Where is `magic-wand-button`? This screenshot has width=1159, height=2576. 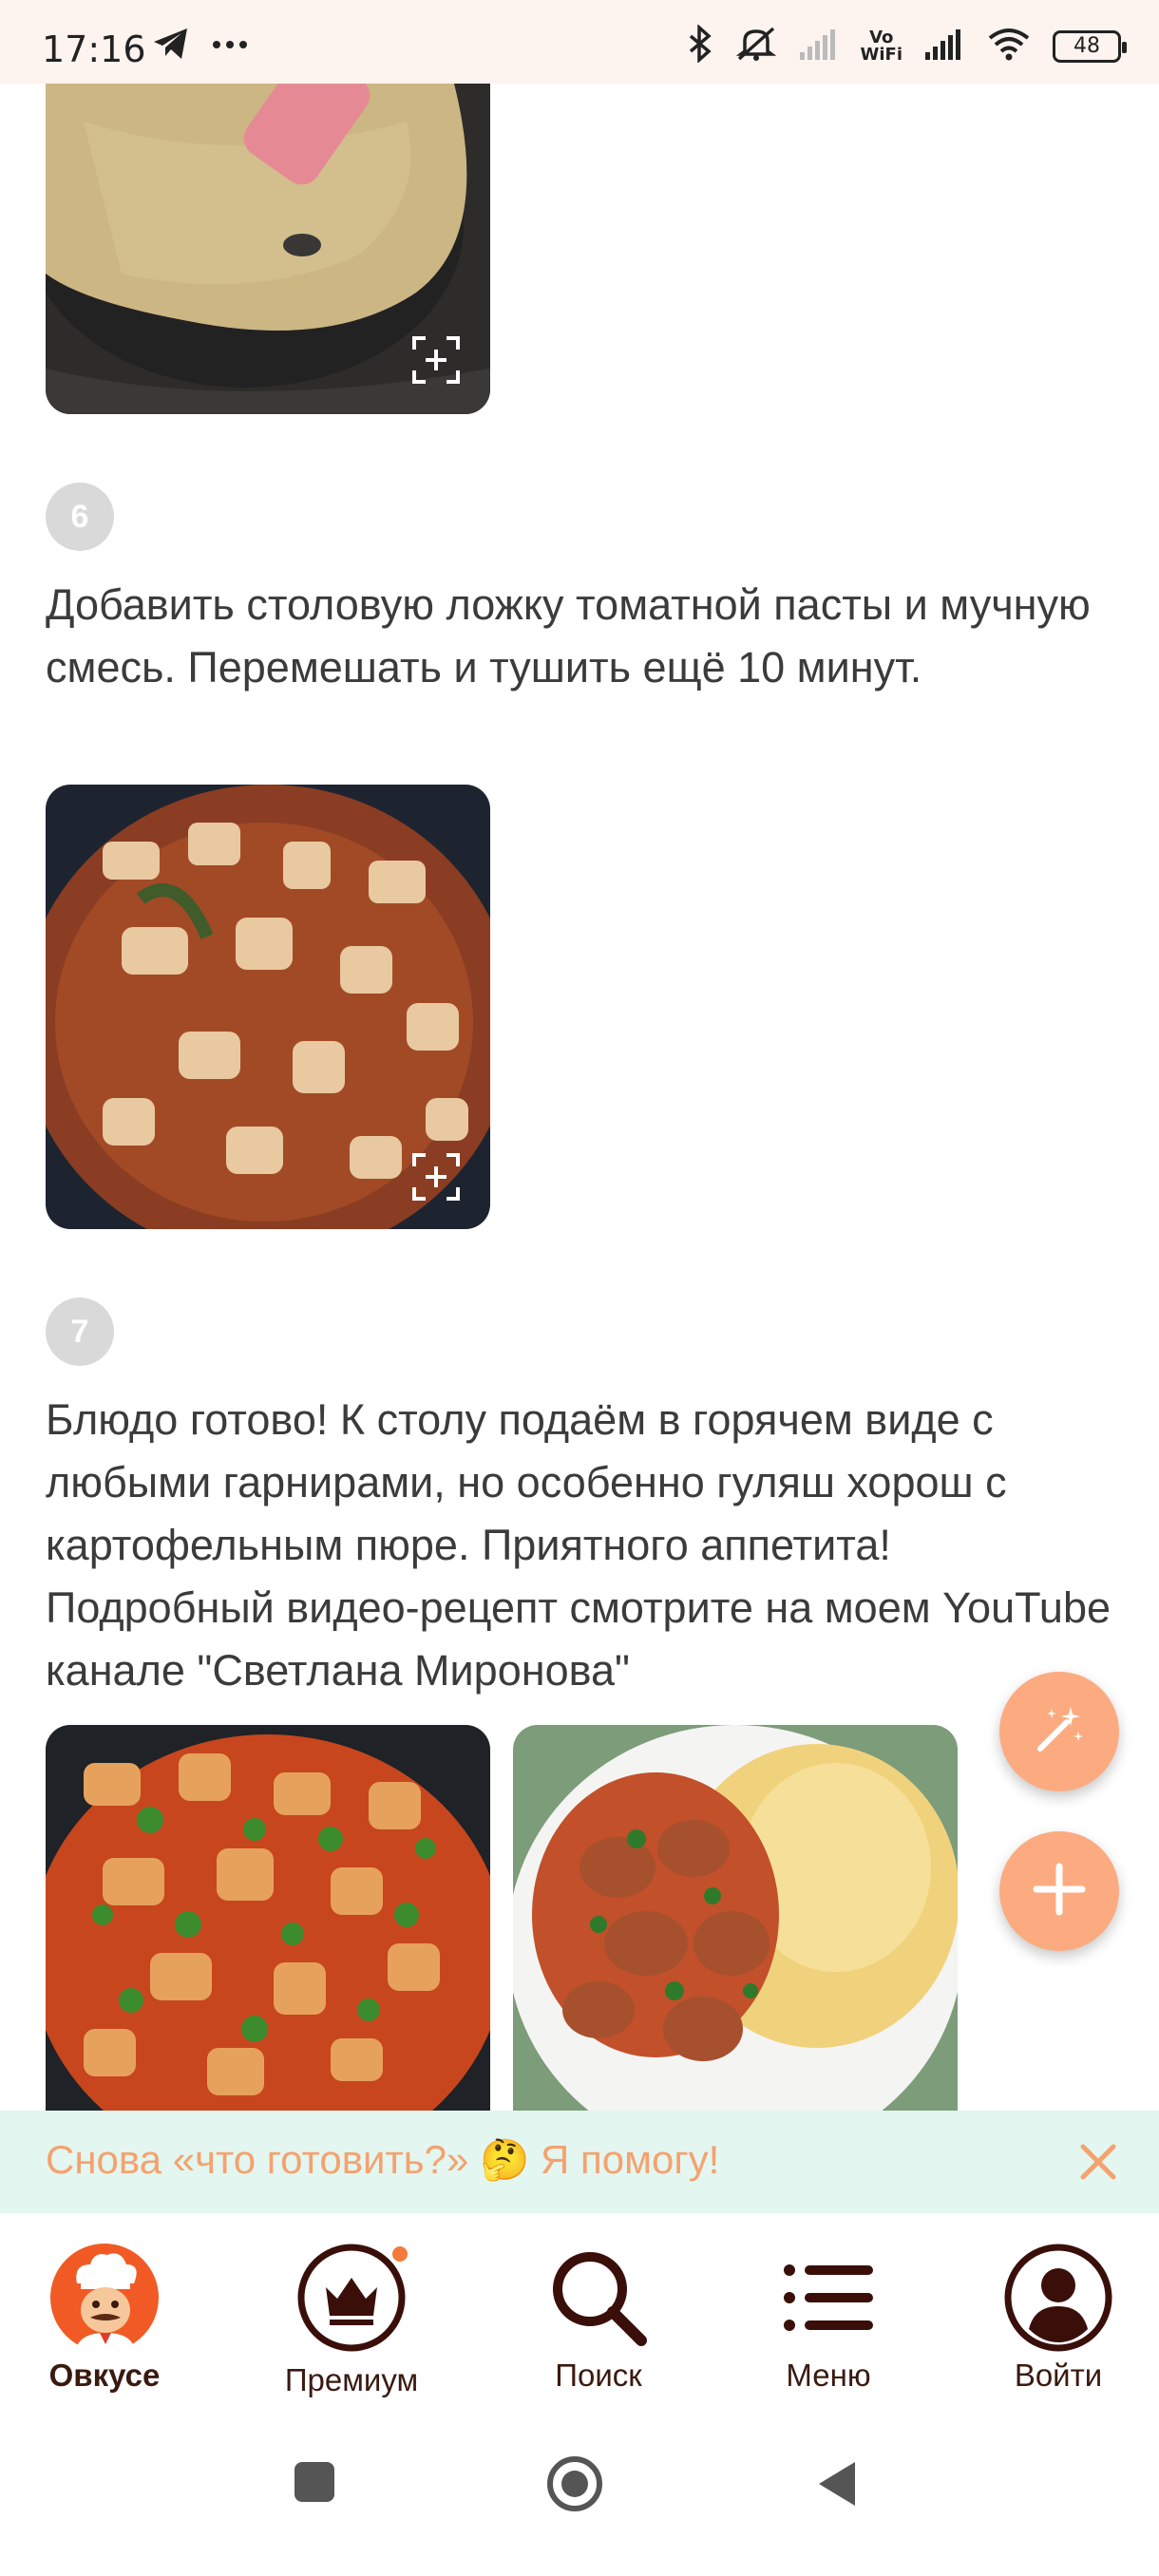 magic-wand-button is located at coordinates (1059, 1731).